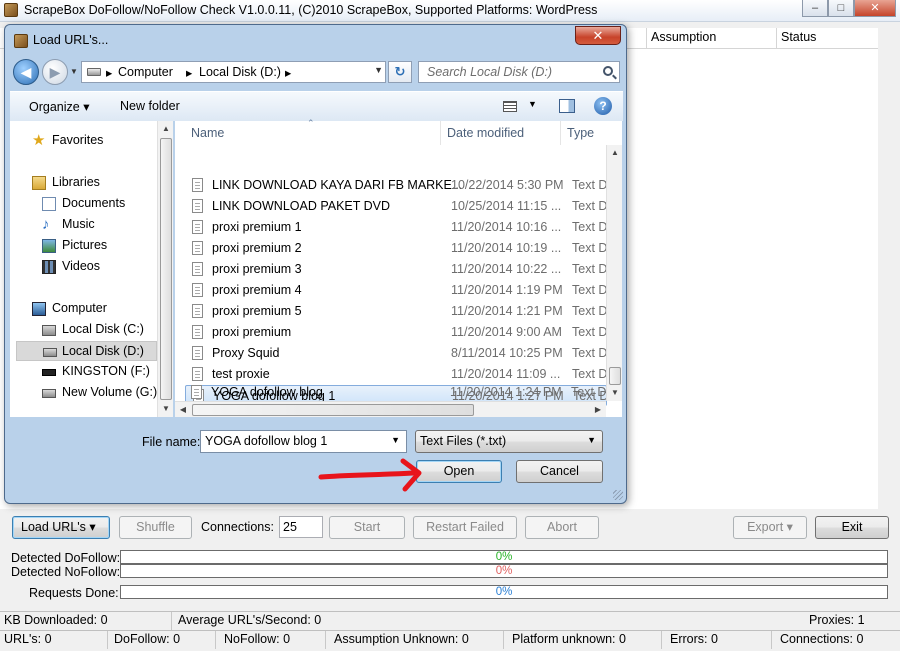  Describe the element at coordinates (400, 72) in the screenshot. I see `refresh-icon: ↻` at that location.